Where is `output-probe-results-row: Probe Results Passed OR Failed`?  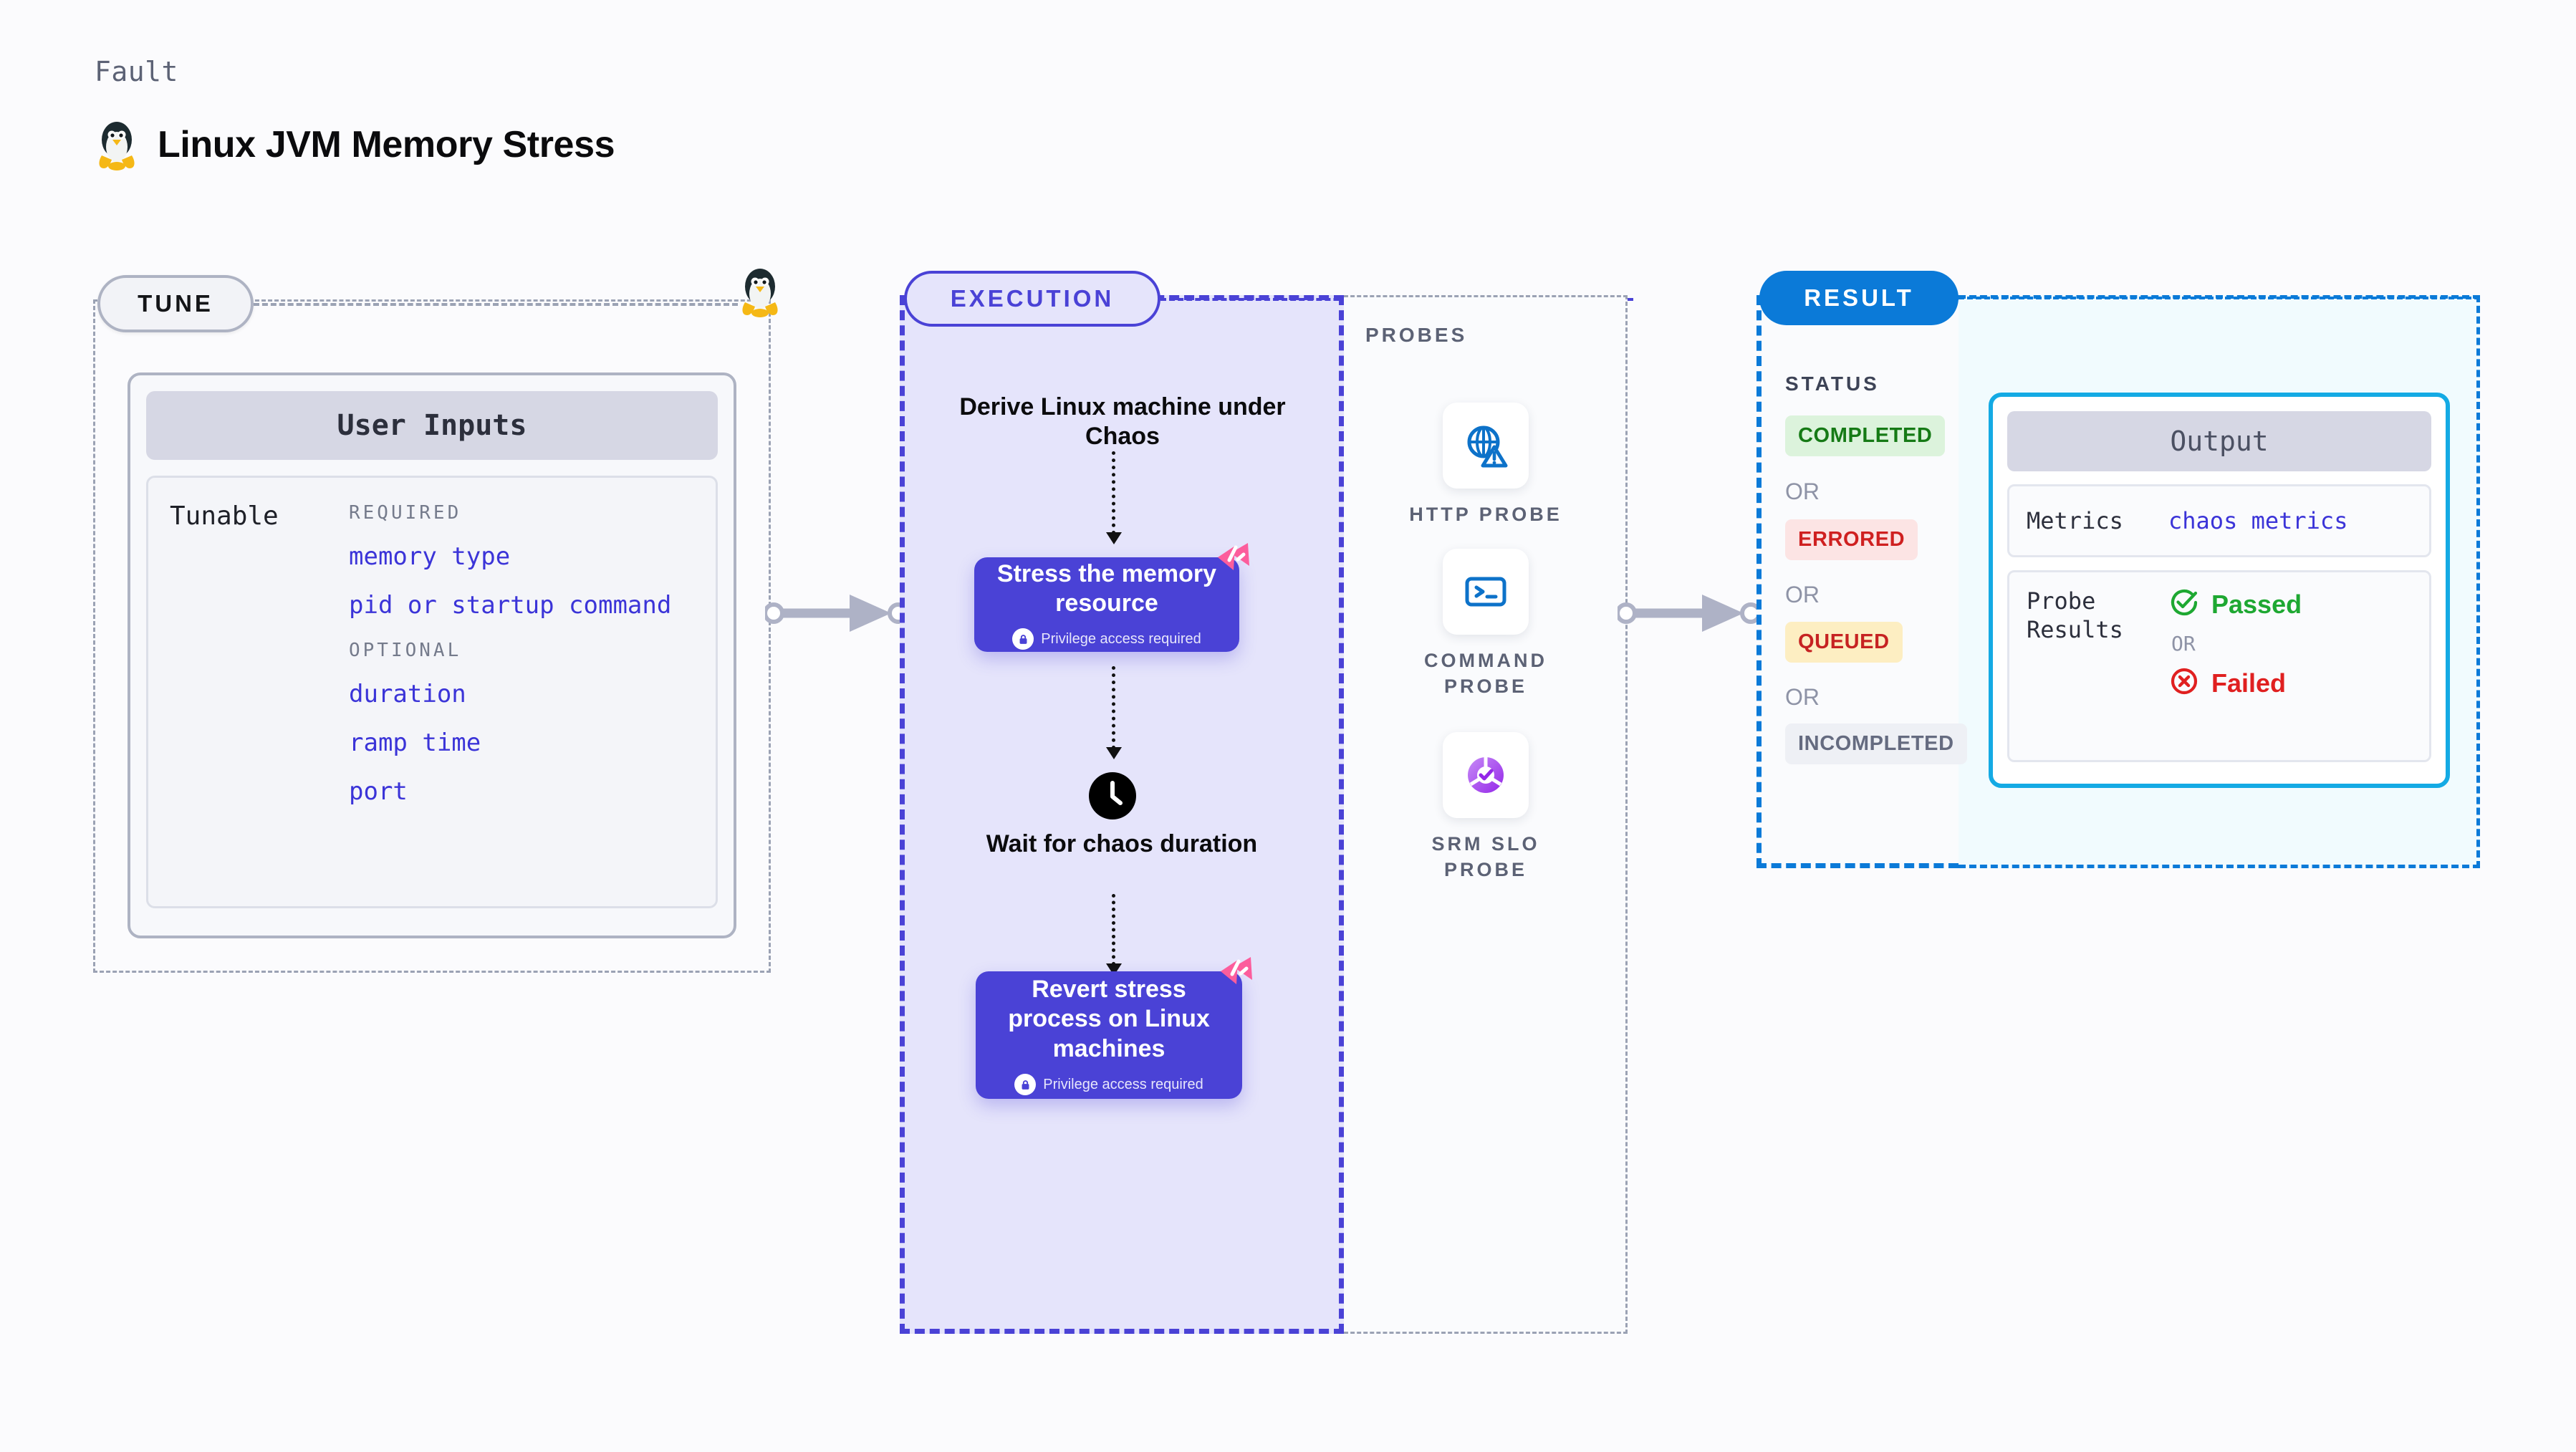 output-probe-results-row: Probe Results Passed OR Failed is located at coordinates (2219, 666).